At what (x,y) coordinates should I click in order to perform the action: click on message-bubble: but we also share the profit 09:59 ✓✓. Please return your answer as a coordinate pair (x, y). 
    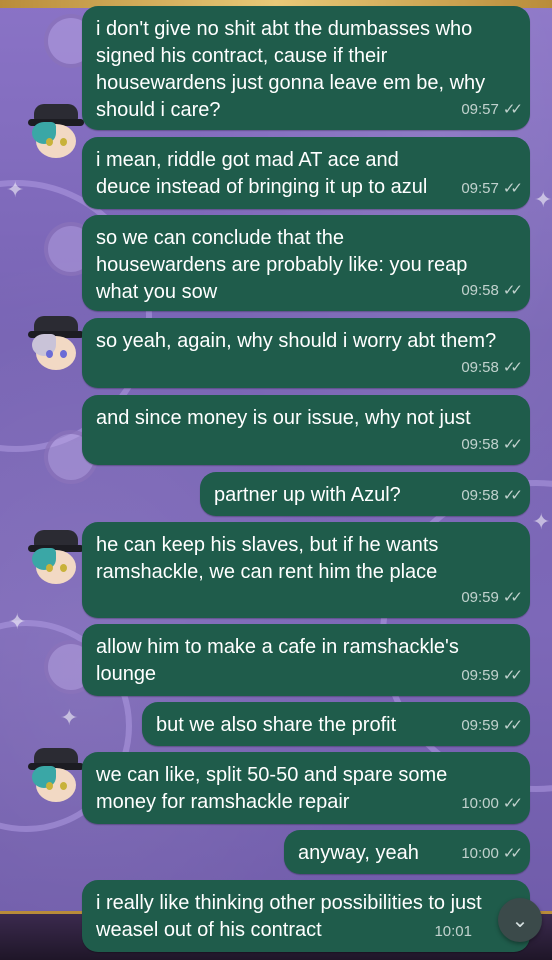
    Looking at the image, I should click on (336, 724).